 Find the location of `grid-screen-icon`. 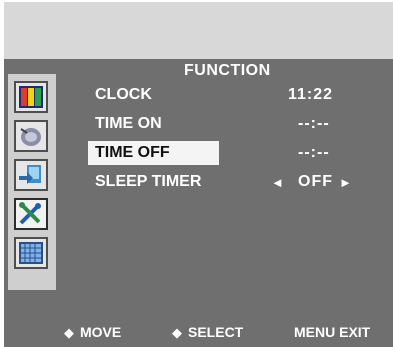

grid-screen-icon is located at coordinates (31, 253).